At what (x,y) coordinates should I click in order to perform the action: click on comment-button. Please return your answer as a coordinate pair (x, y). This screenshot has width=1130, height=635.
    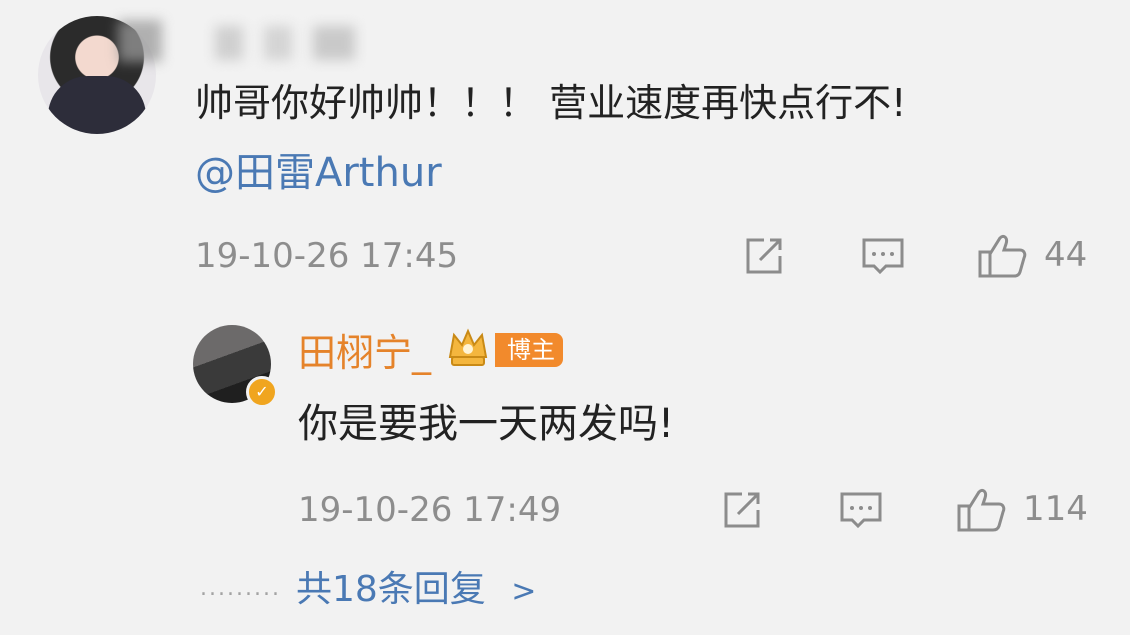
    Looking at the image, I should click on (883, 256).